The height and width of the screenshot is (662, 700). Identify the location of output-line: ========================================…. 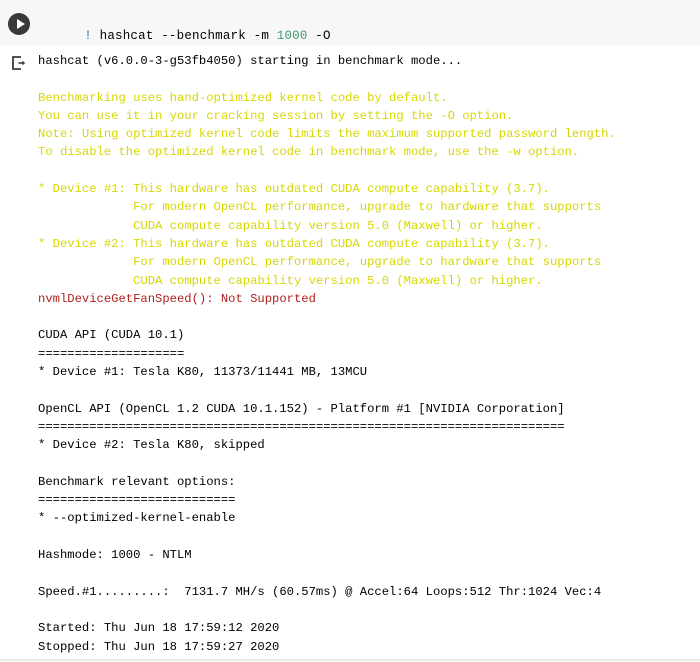
(301, 426).